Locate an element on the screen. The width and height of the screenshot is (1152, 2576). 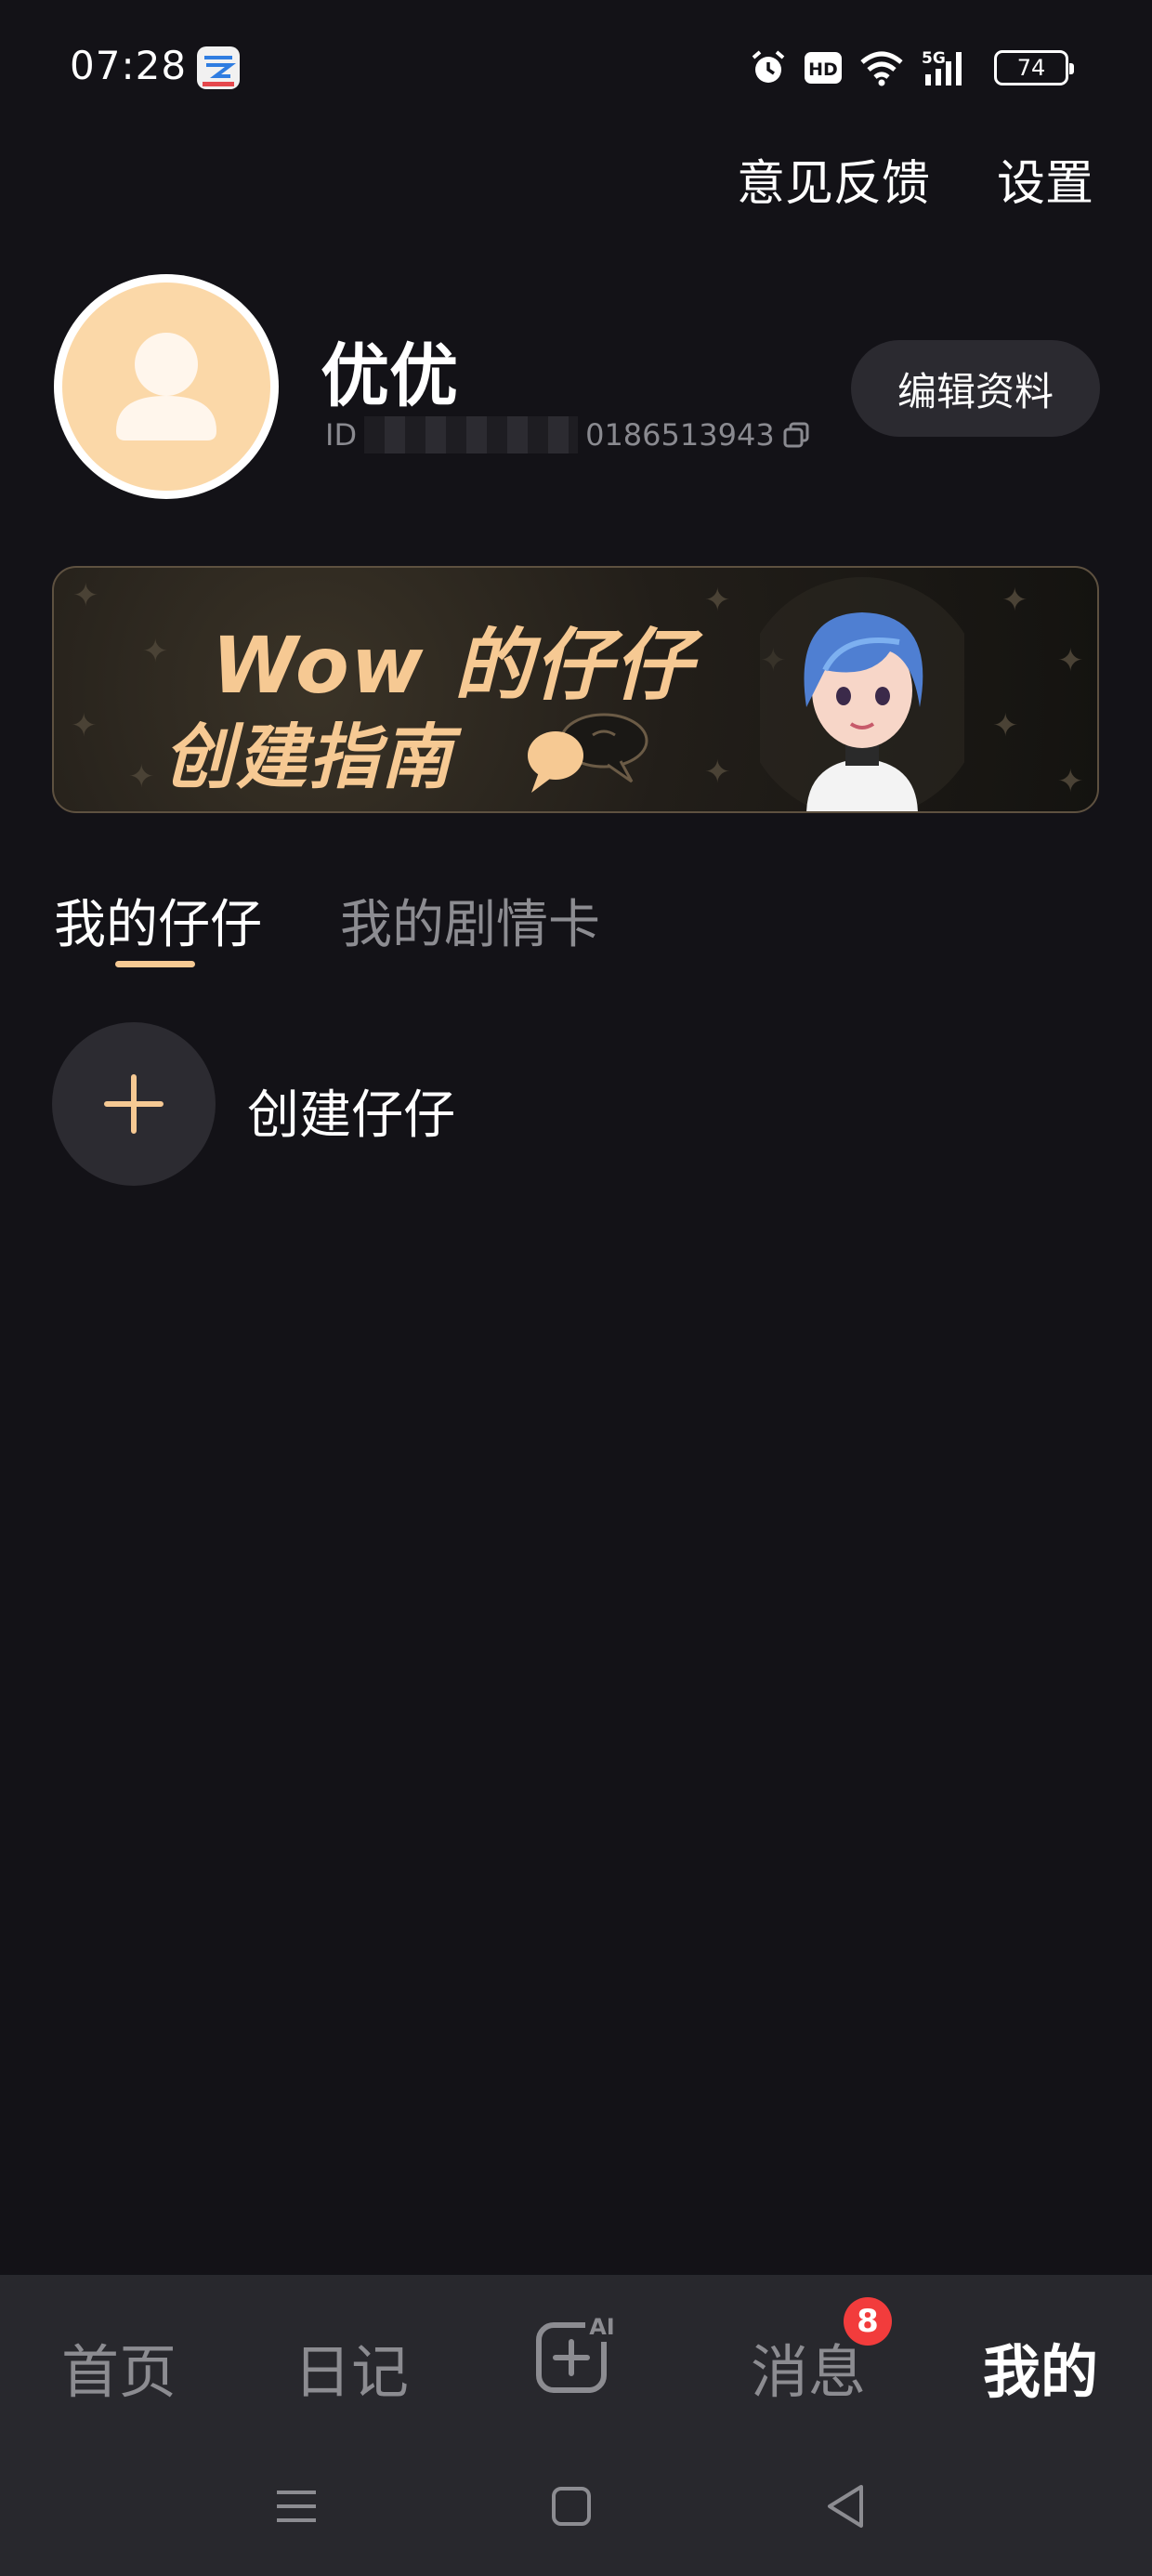
creation-guide-banner: ✦ ✦ ✦ ✦ ✦ ✦ ✦ ✦ ✦ ✦ ✦ Wow 的仔仔 创建指南 is located at coordinates (575, 689).